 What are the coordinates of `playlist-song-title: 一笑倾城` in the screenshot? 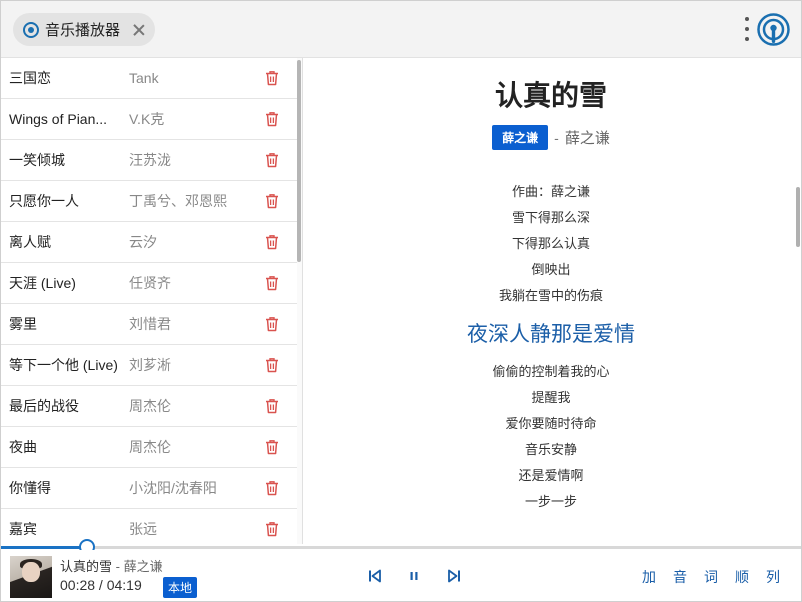 It's located at (37, 160).